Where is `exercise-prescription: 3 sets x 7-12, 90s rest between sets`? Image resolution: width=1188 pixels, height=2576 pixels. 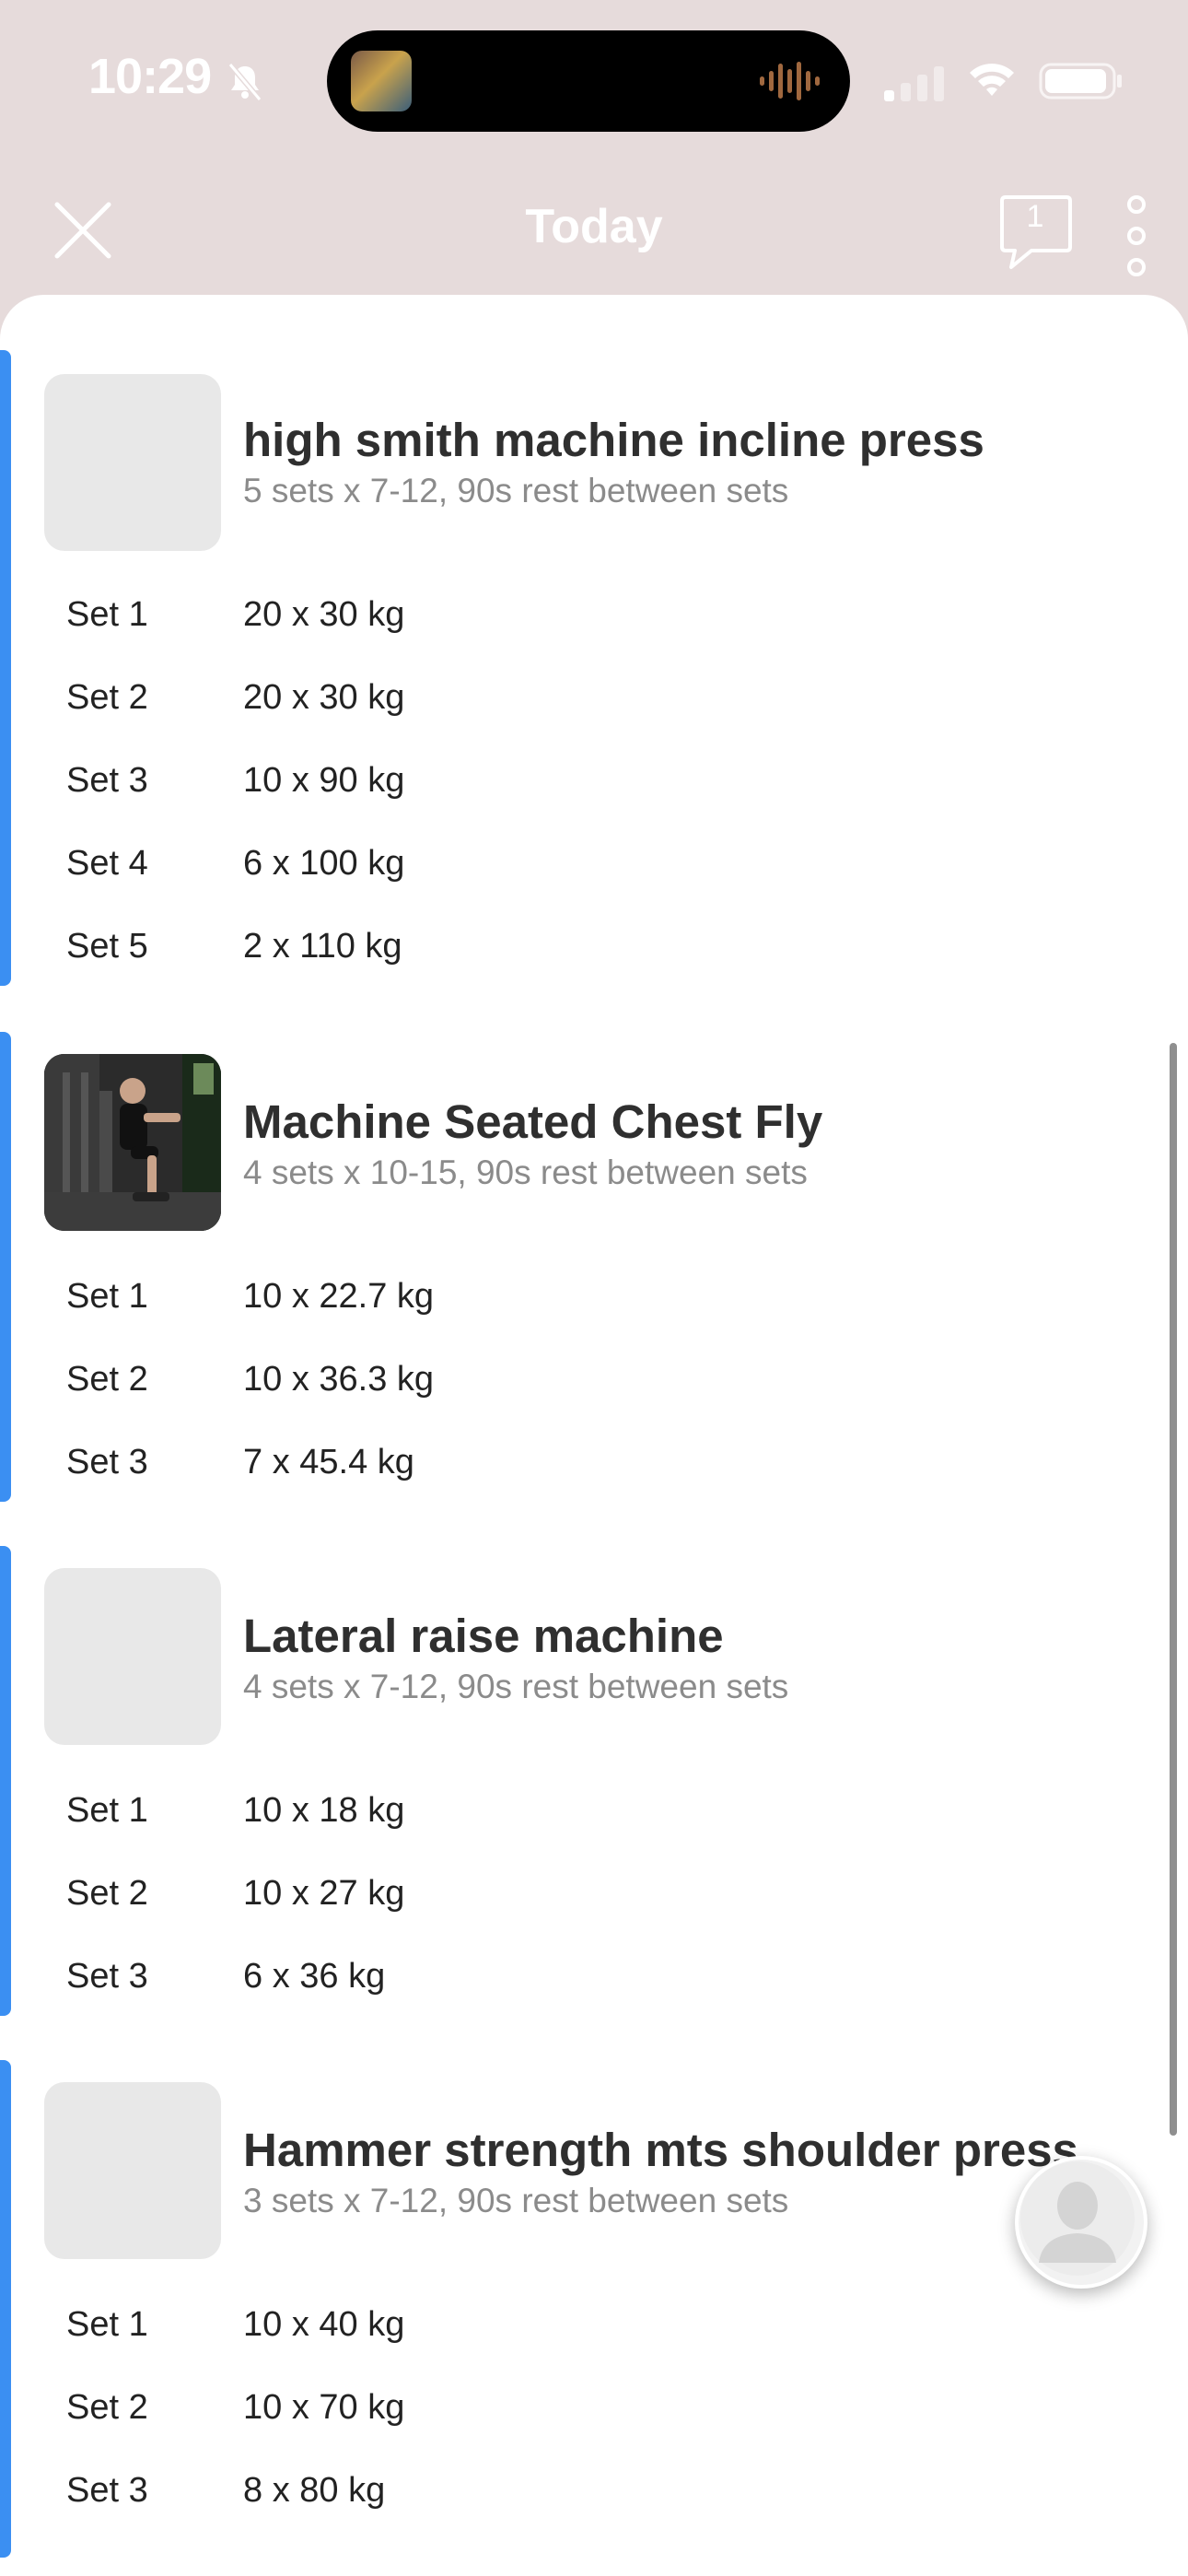
exercise-prescription: 3 sets x 7-12, 90s rest between sets is located at coordinates (516, 2200).